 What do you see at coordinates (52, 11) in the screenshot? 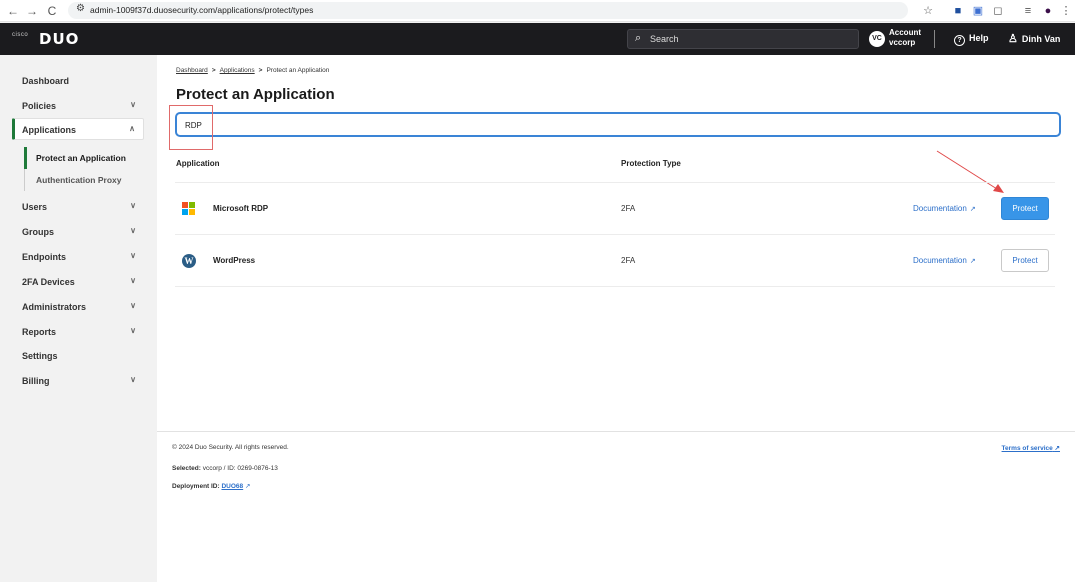
I see `reload-icon: C` at bounding box center [52, 11].